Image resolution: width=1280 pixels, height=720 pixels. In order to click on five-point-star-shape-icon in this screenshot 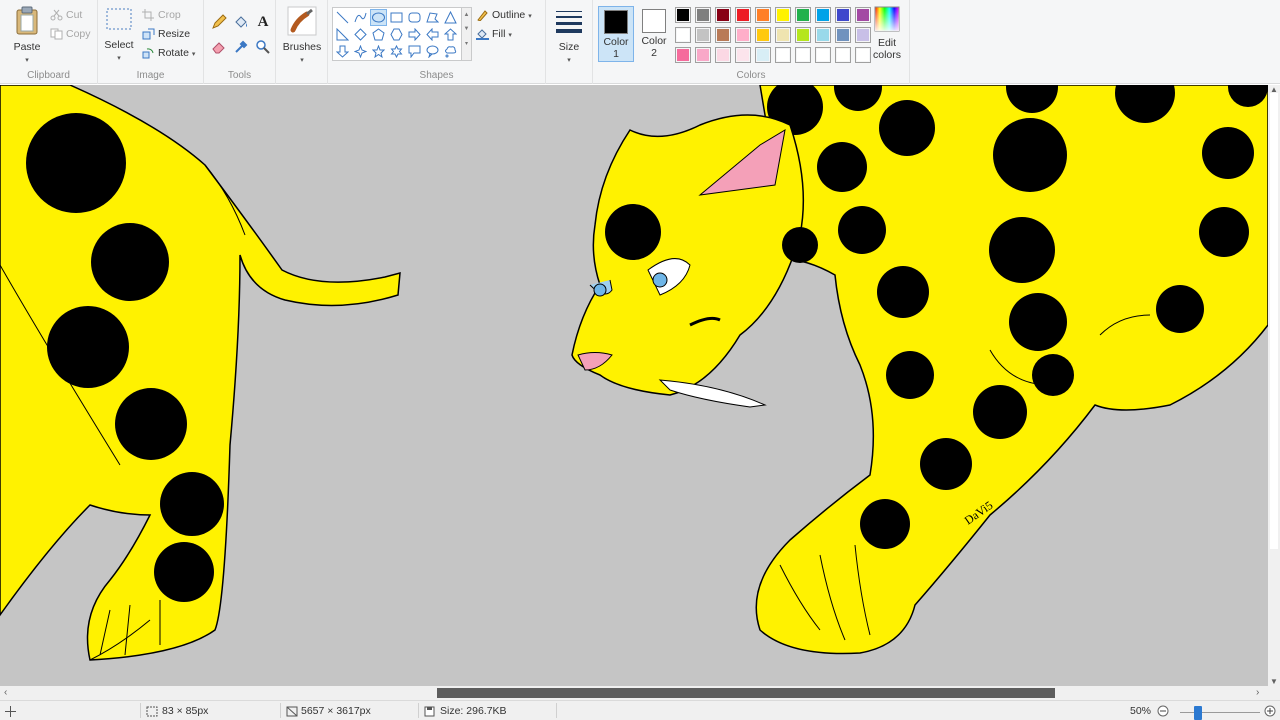, I will do `click(378, 51)`.